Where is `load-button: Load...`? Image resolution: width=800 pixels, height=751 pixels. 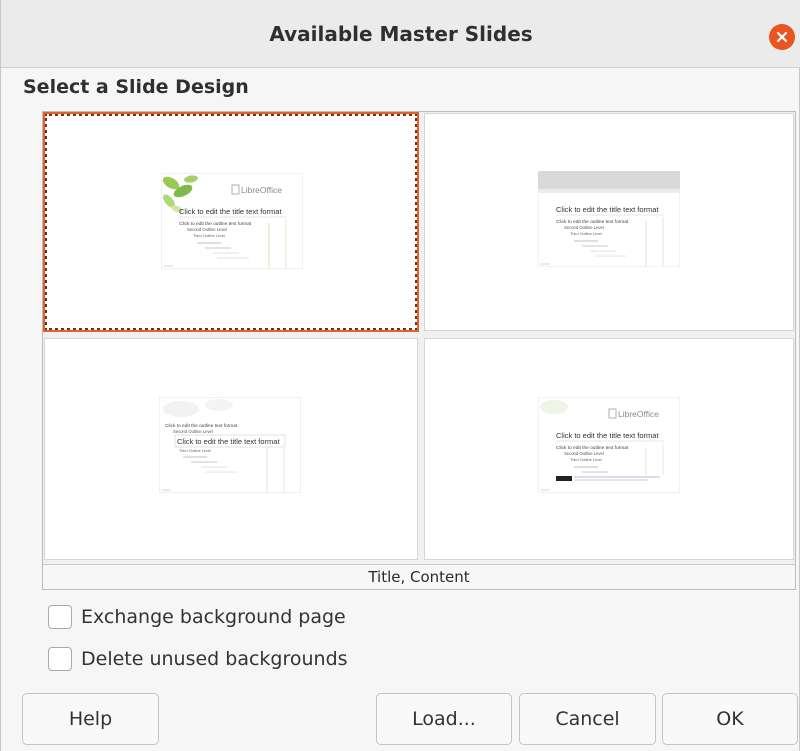
load-button: Load... is located at coordinates (444, 719).